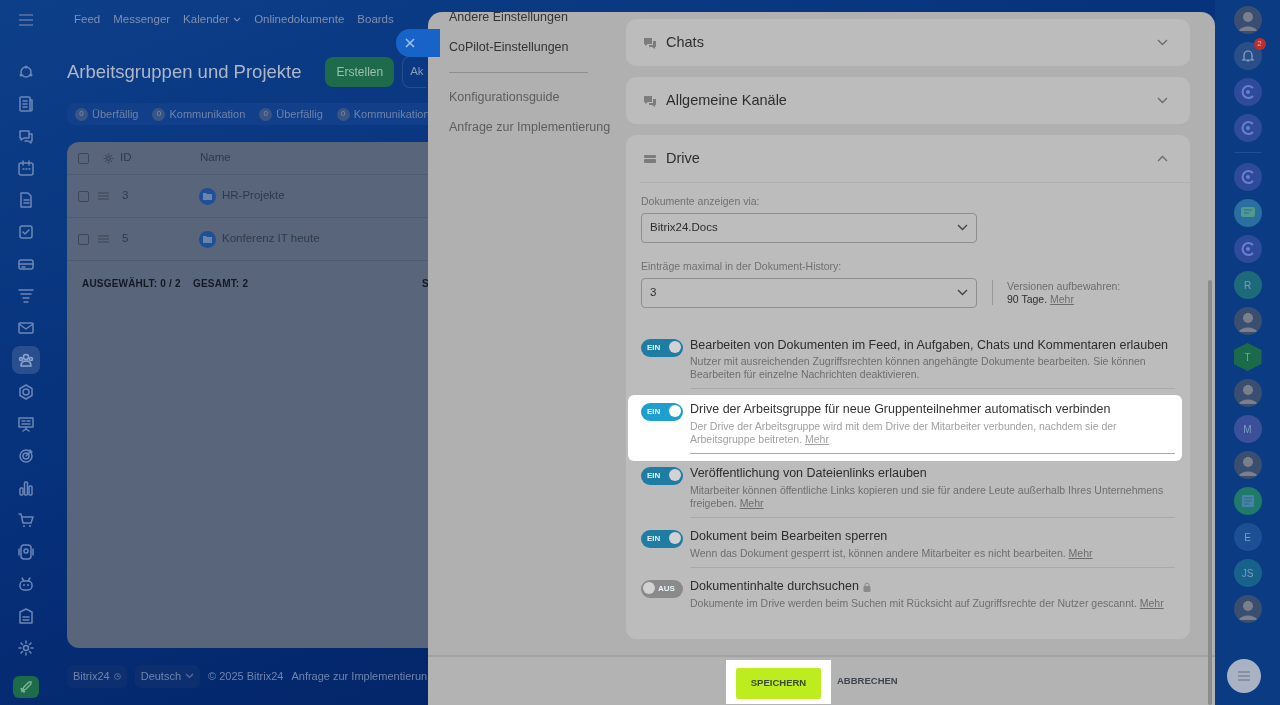 The image size is (1280, 705). I want to click on clock-icon, so click(117, 676).